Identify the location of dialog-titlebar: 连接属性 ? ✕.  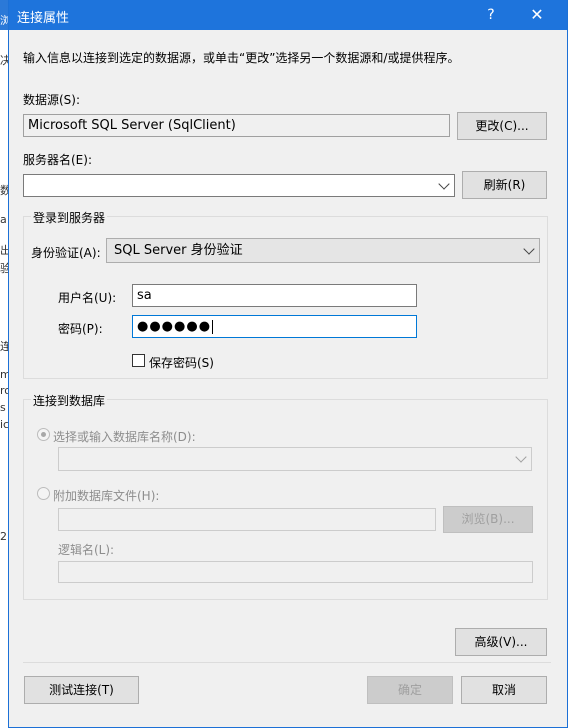
(288, 15).